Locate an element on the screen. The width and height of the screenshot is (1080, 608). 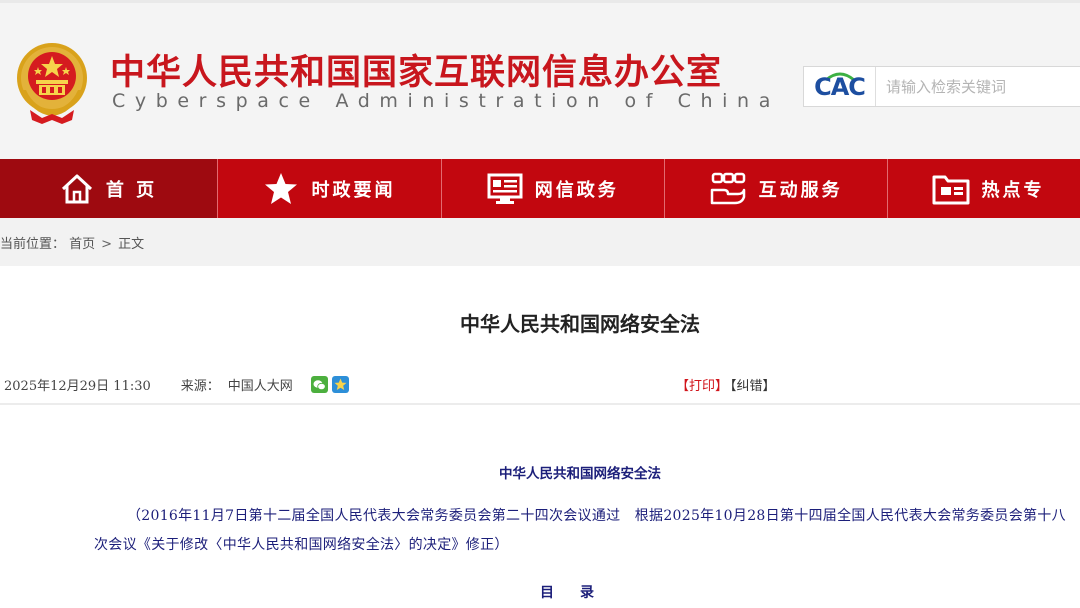
source-label: 来源： is located at coordinates (200, 386).